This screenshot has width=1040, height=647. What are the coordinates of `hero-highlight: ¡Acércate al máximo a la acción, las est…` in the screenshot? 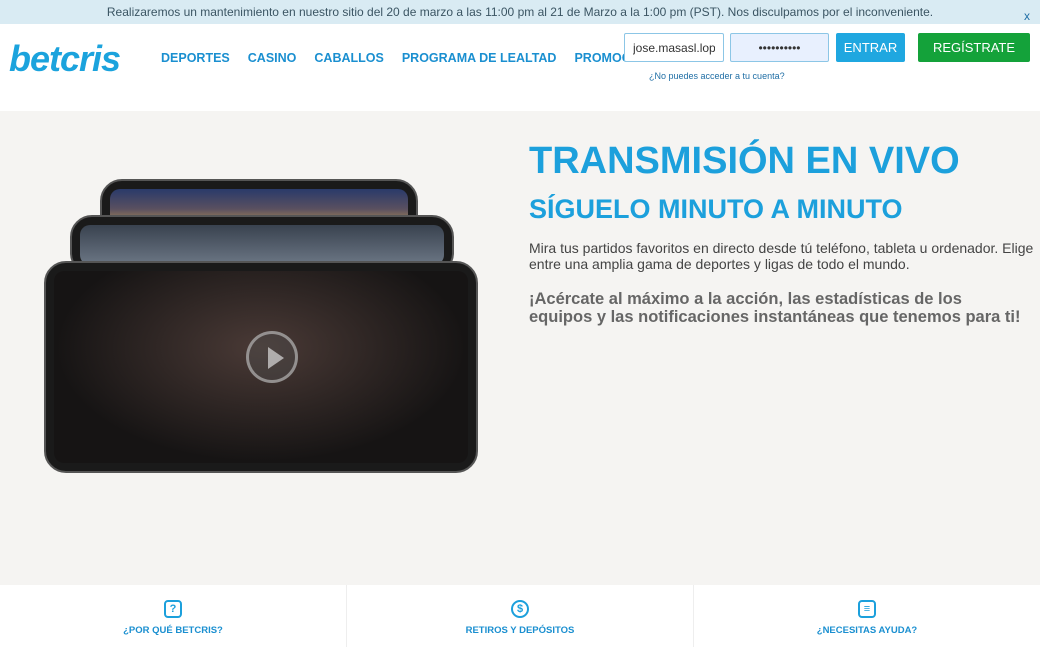 It's located at (775, 308).